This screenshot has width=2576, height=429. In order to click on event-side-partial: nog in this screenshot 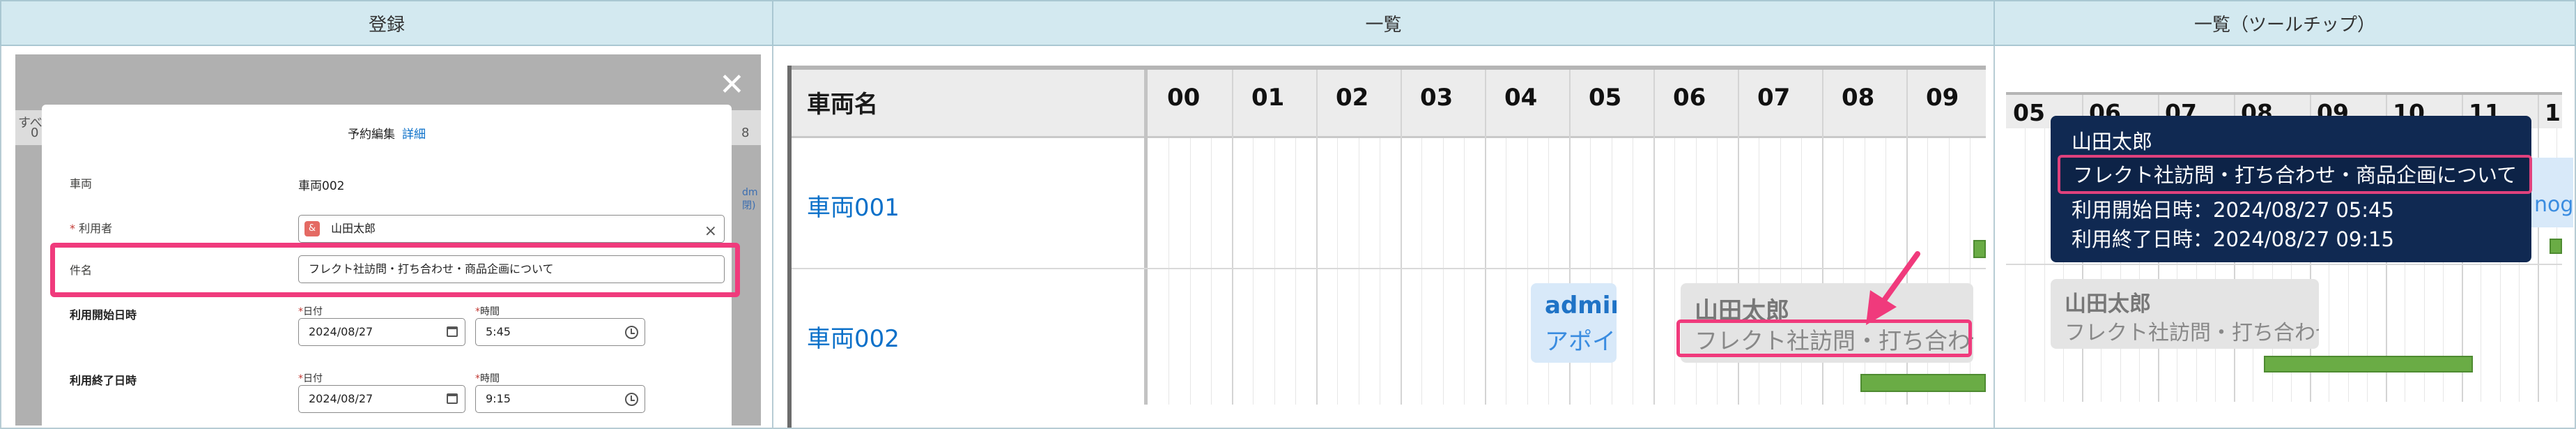, I will do `click(2552, 192)`.